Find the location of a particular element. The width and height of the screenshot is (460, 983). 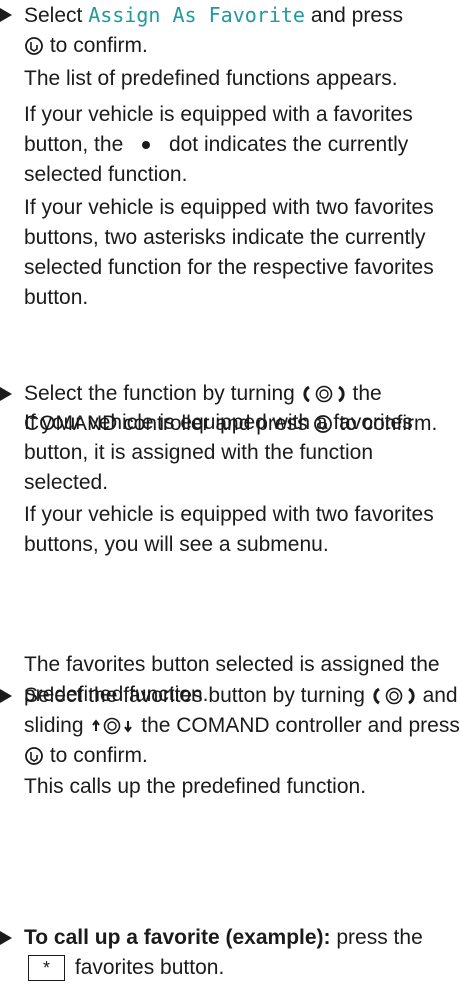

slide-controller-icon is located at coordinates (112, 726).